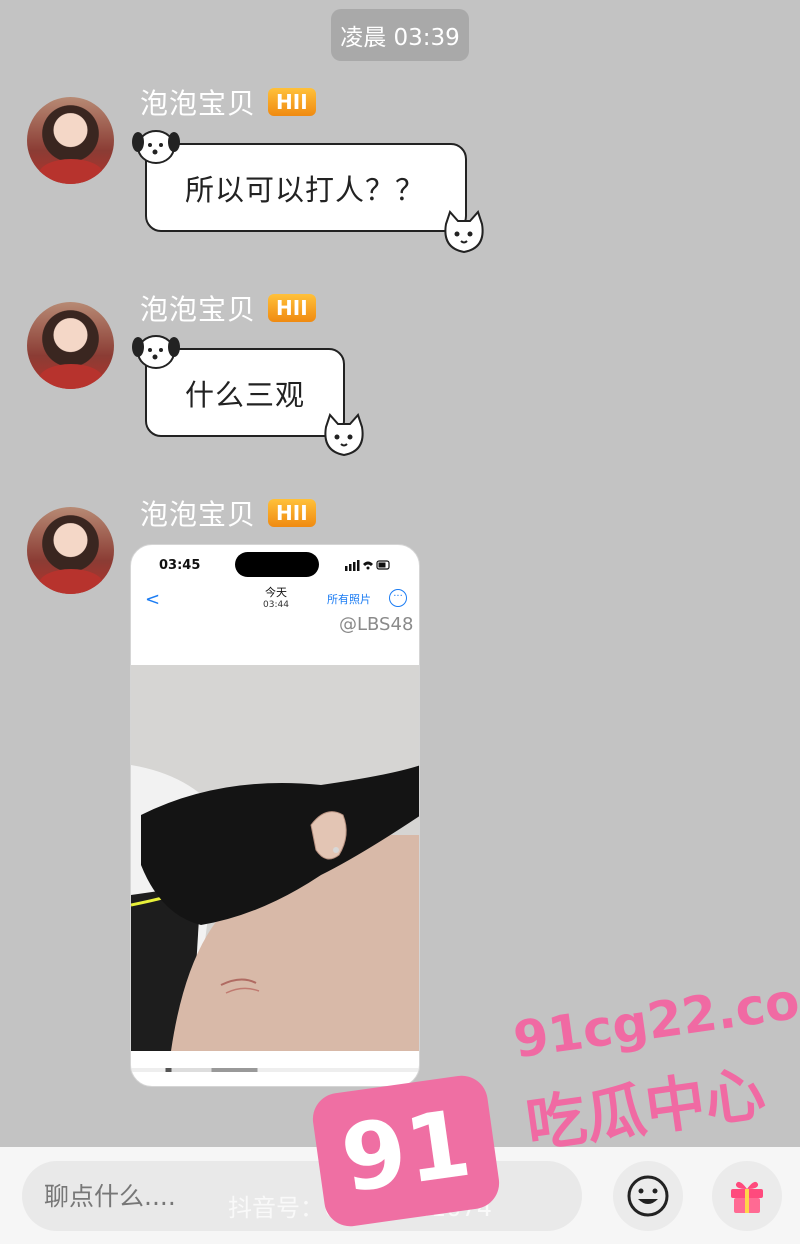 The height and width of the screenshot is (1244, 800). I want to click on back-icon: <, so click(153, 599).